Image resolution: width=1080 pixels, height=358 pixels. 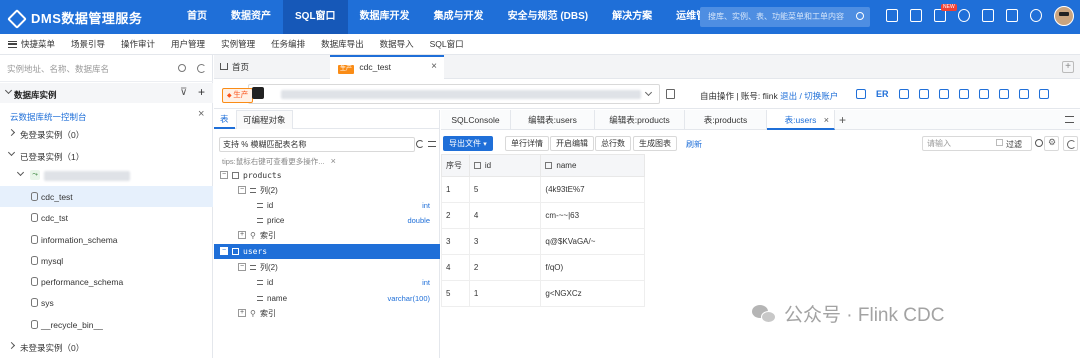 What do you see at coordinates (106, 175) in the screenshot?
I see `instance-node: ⤳` at bounding box center [106, 175].